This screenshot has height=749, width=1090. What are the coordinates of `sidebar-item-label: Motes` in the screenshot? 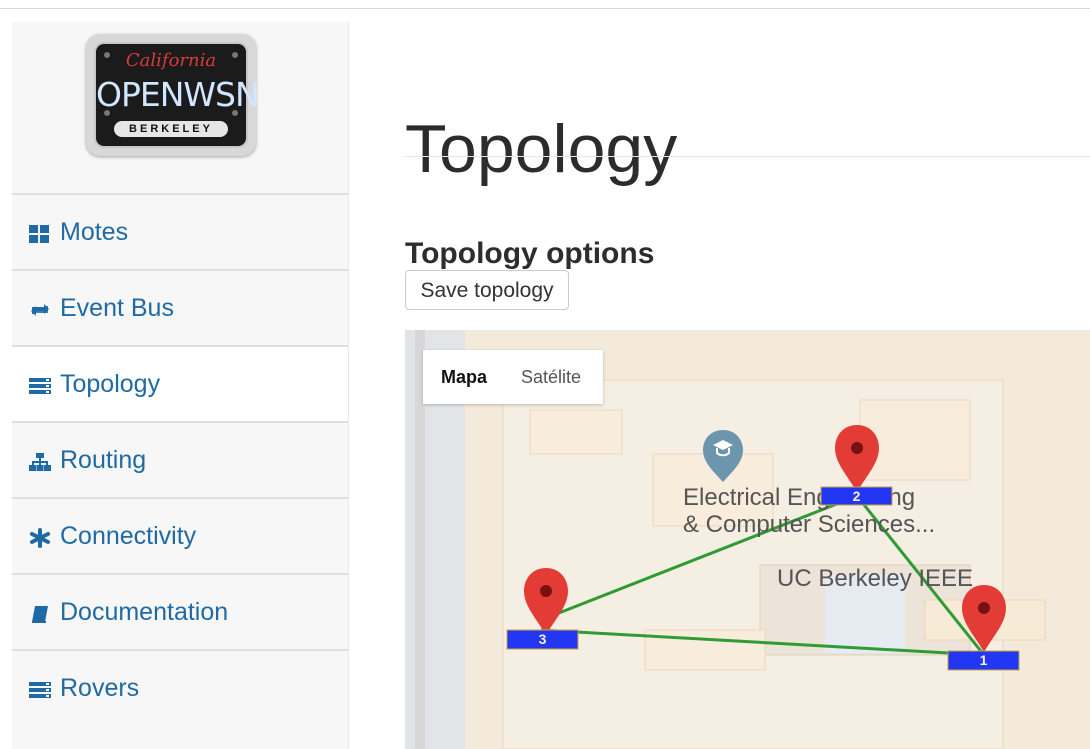 It's located at (94, 231).